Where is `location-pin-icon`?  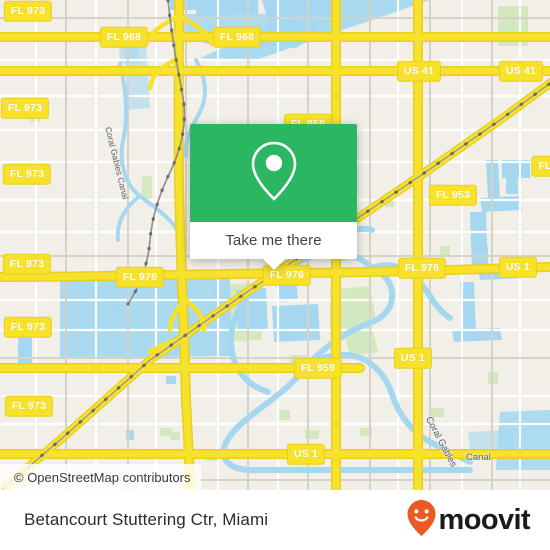
location-pin-icon is located at coordinates (274, 173).